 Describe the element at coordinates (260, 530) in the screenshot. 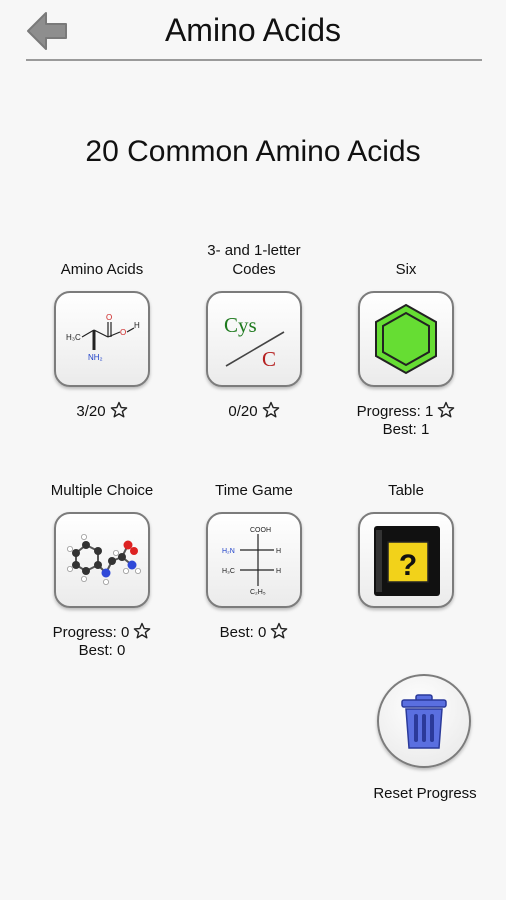

I see `cooh-label: COOH` at that location.